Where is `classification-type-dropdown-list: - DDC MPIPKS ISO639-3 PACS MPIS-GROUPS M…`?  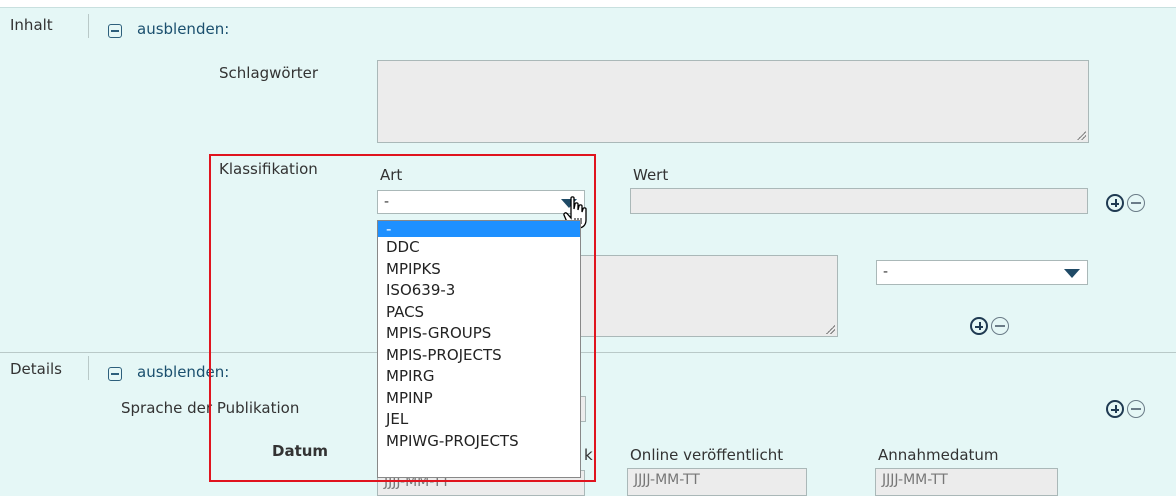 classification-type-dropdown-list: - DDC MPIPKS ISO639-3 PACS MPIS-GROUPS M… is located at coordinates (479, 349).